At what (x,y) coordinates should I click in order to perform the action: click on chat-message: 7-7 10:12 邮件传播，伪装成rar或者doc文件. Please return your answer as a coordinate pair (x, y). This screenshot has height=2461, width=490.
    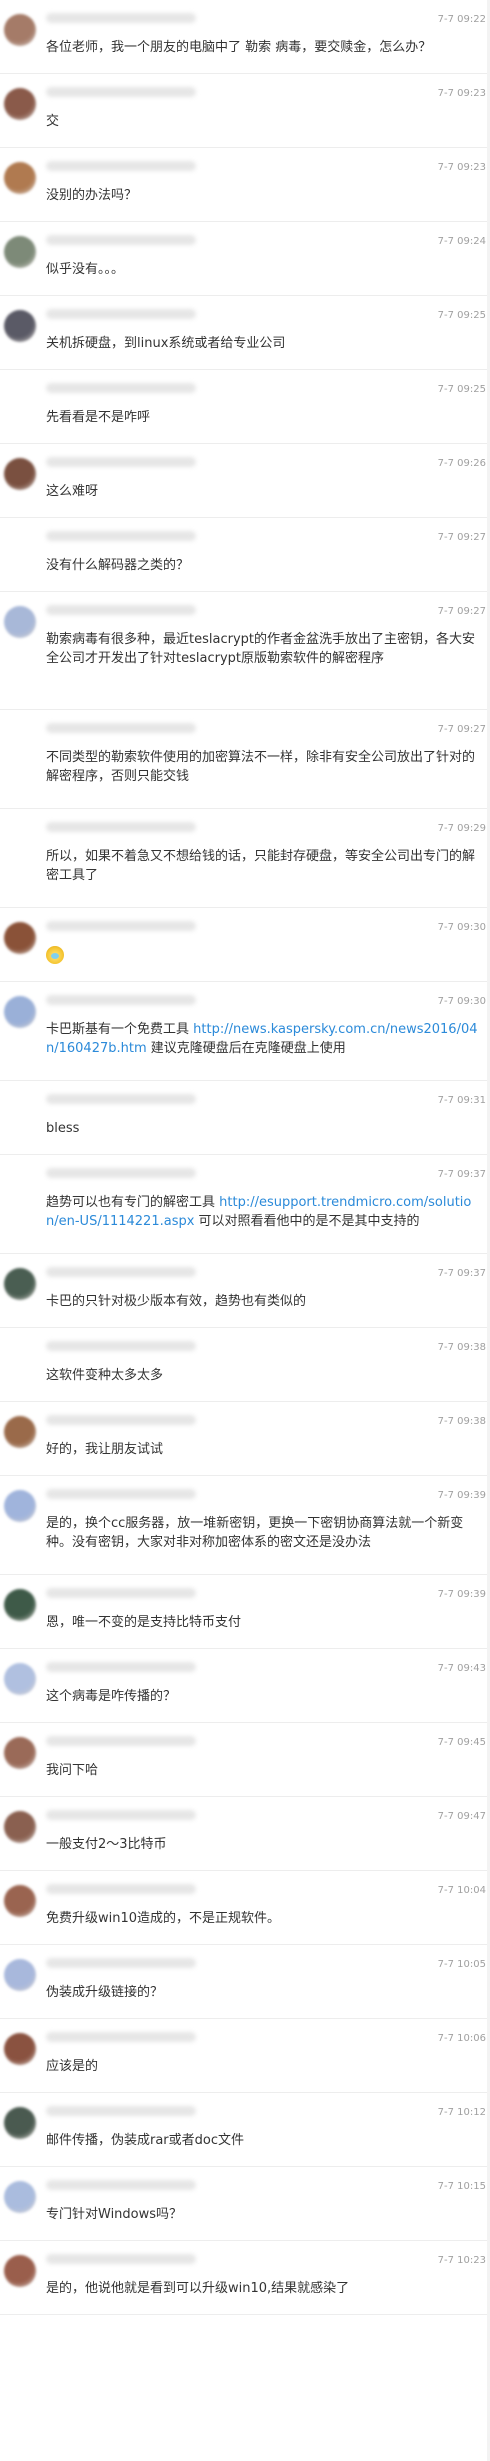
    Looking at the image, I should click on (245, 2130).